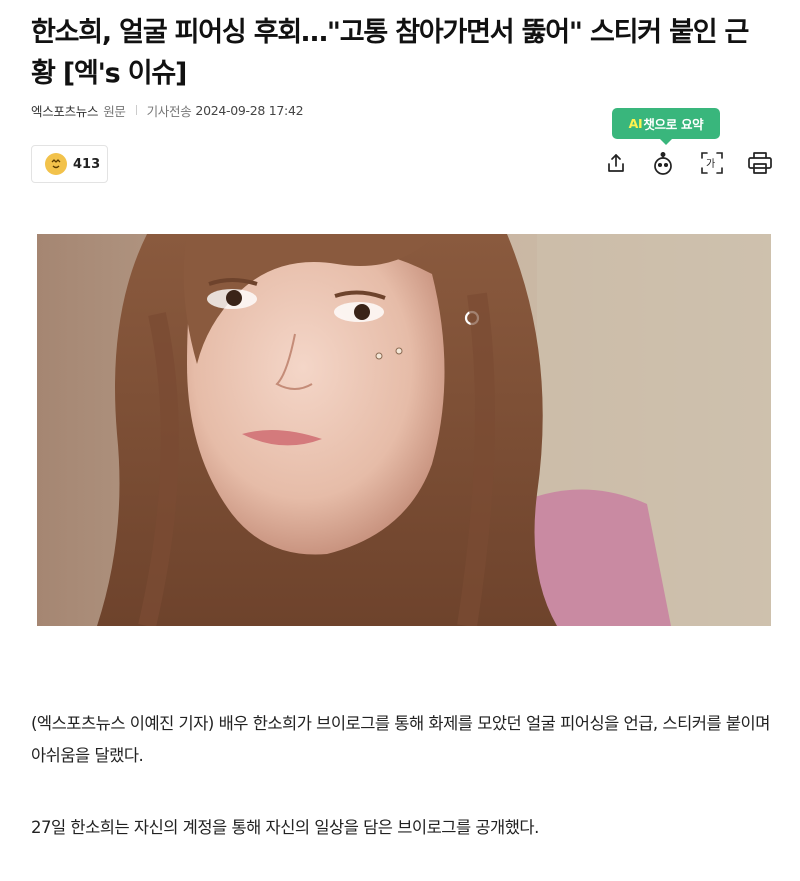 The width and height of the screenshot is (800, 881). Describe the element at coordinates (69, 164) in the screenshot. I see `reaction-button: 413` at that location.